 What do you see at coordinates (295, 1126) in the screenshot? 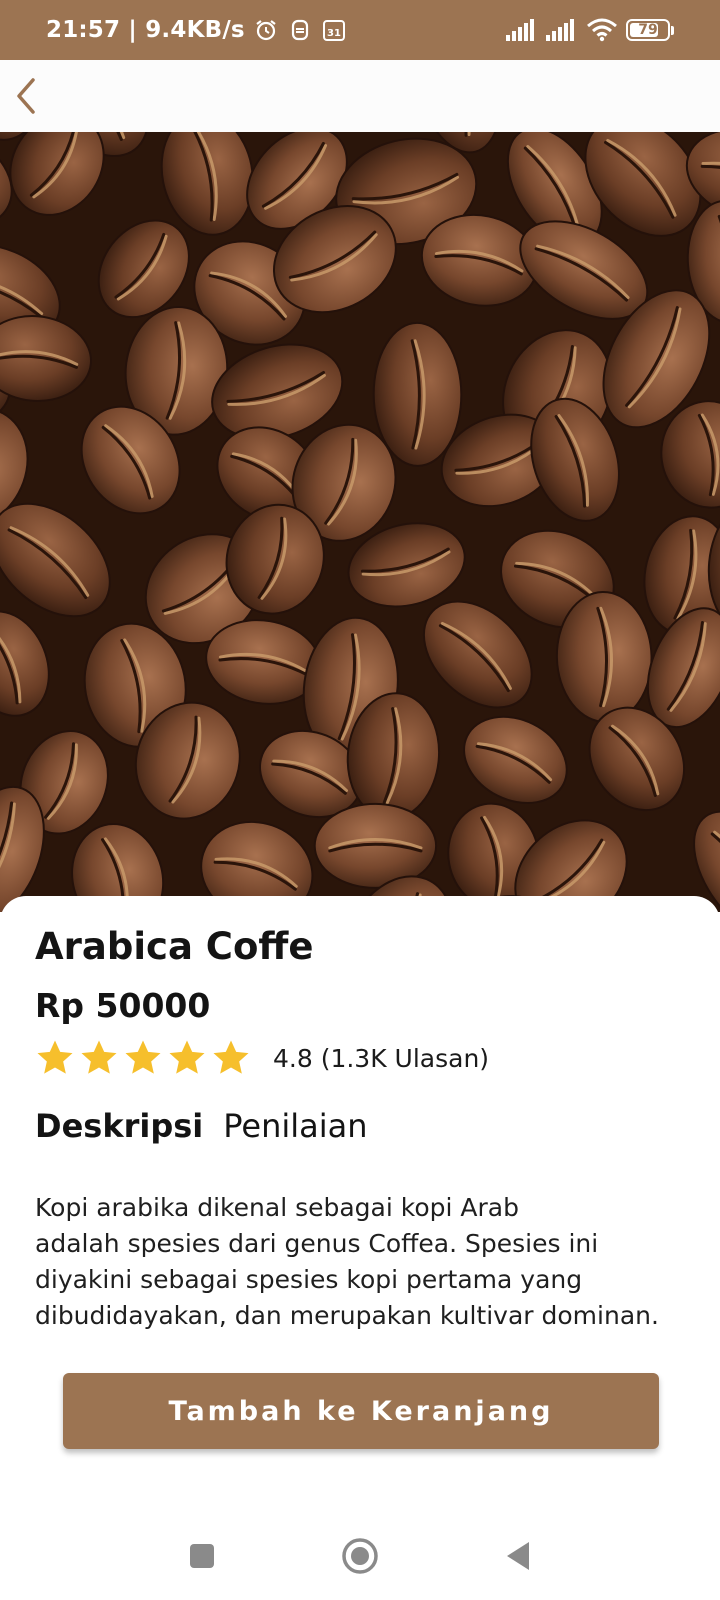
I see `tab-penilaian: Penilaian` at bounding box center [295, 1126].